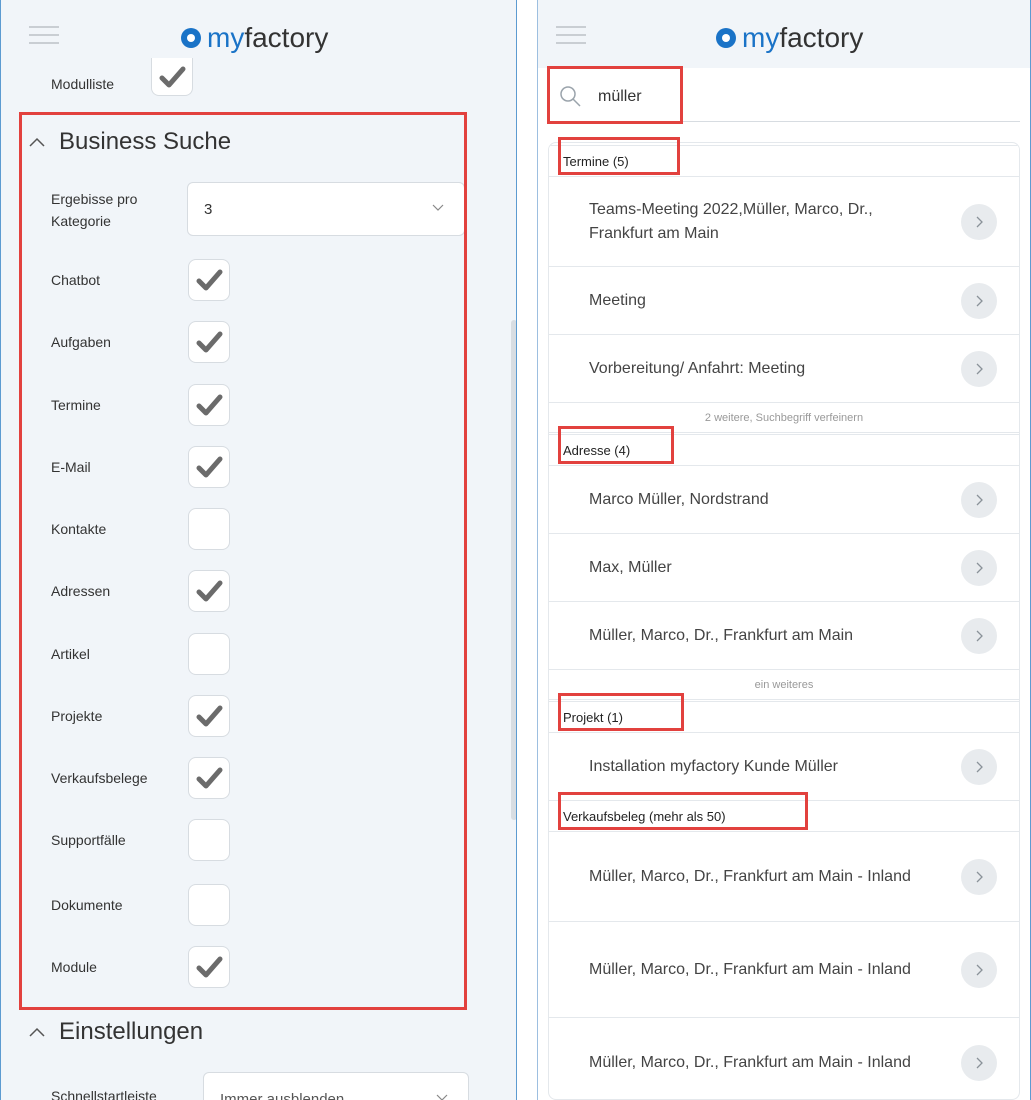  I want to click on result-text: Müller, Marco, Dr., Frankfurt am Main, so click(721, 635).